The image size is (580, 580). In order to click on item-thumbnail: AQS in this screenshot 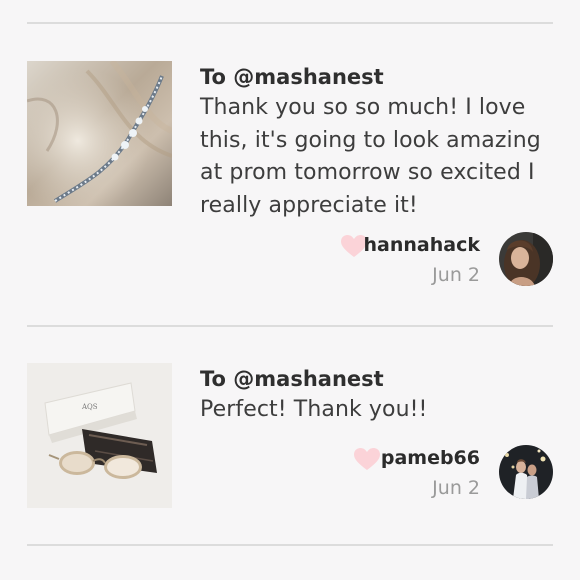, I will do `click(99, 435)`.